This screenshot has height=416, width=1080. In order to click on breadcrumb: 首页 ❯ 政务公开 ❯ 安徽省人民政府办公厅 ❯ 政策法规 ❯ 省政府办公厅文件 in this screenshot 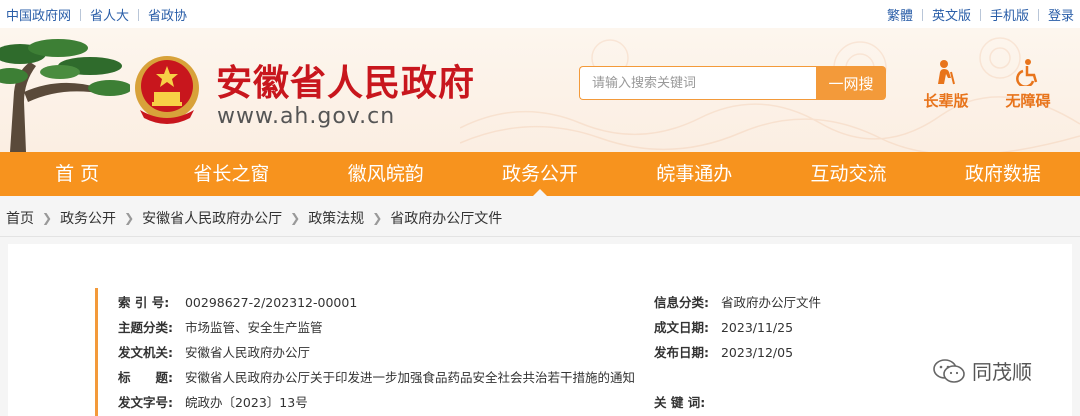, I will do `click(254, 218)`.